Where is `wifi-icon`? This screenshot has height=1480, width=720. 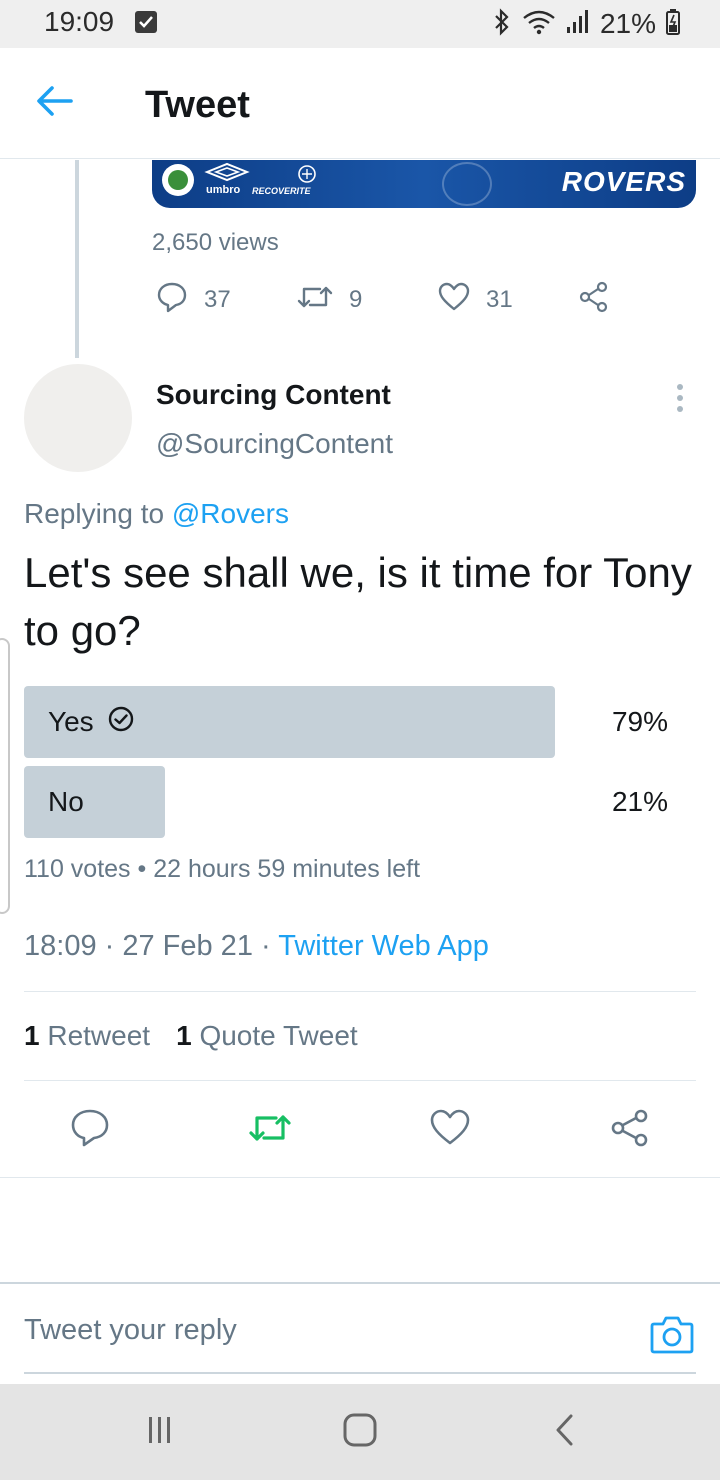
wifi-icon is located at coordinates (539, 24).